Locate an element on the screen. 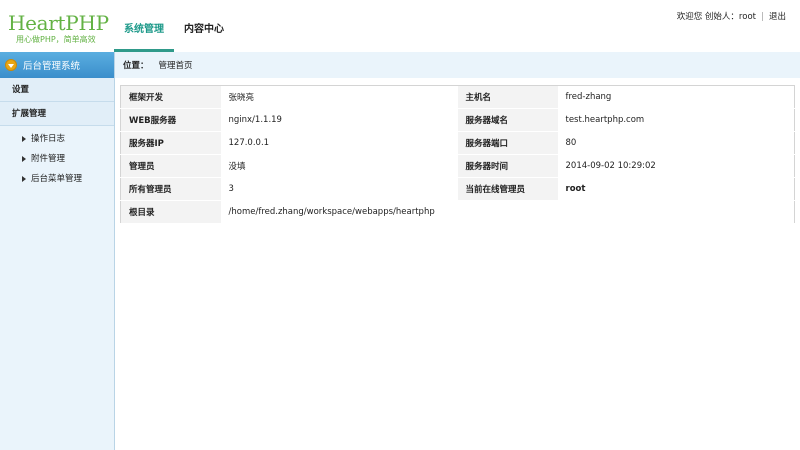 The image size is (800, 450). logout-link: 退出 is located at coordinates (777, 16).